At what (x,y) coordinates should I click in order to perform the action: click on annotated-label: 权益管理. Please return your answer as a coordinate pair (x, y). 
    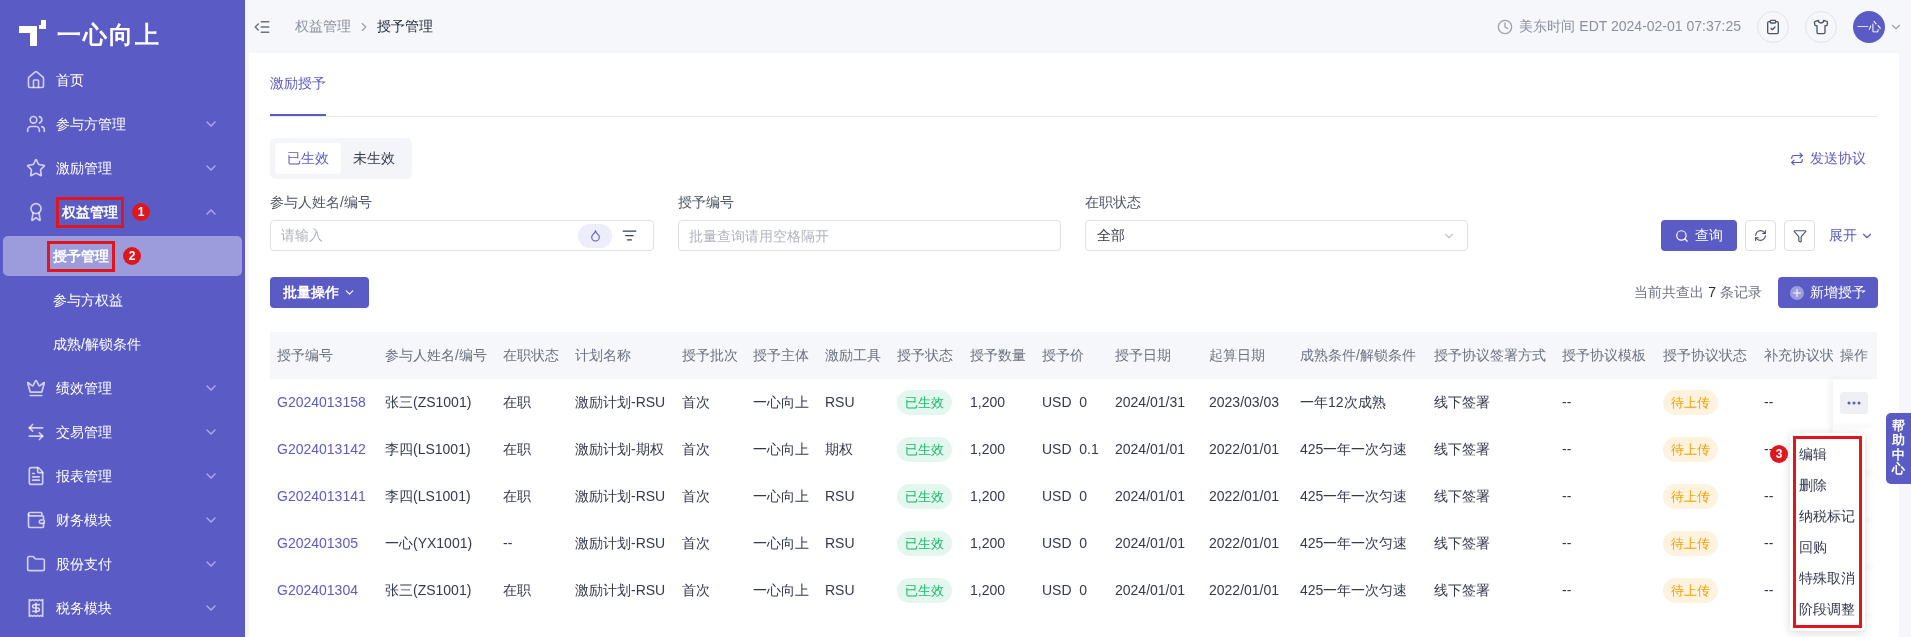
    Looking at the image, I should click on (90, 212).